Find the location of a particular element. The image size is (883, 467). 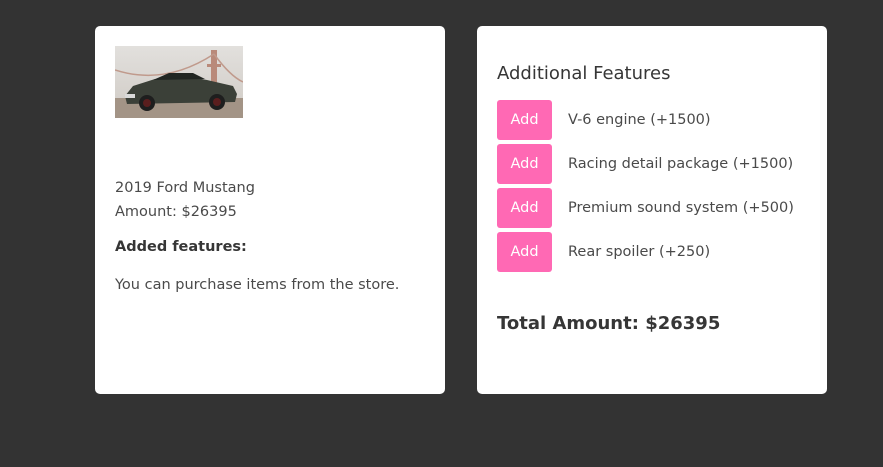

added-features-heading: Added features: is located at coordinates (181, 247).